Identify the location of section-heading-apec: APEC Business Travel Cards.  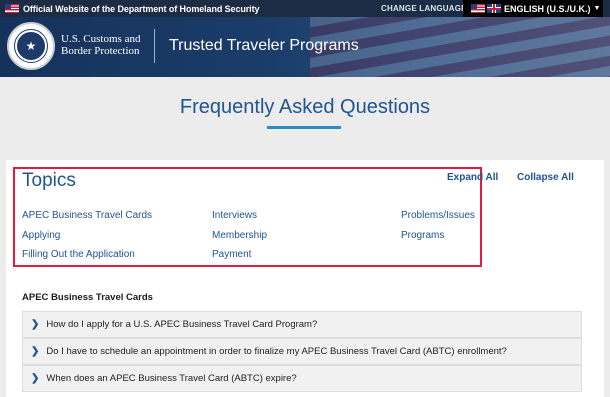
(87, 297).